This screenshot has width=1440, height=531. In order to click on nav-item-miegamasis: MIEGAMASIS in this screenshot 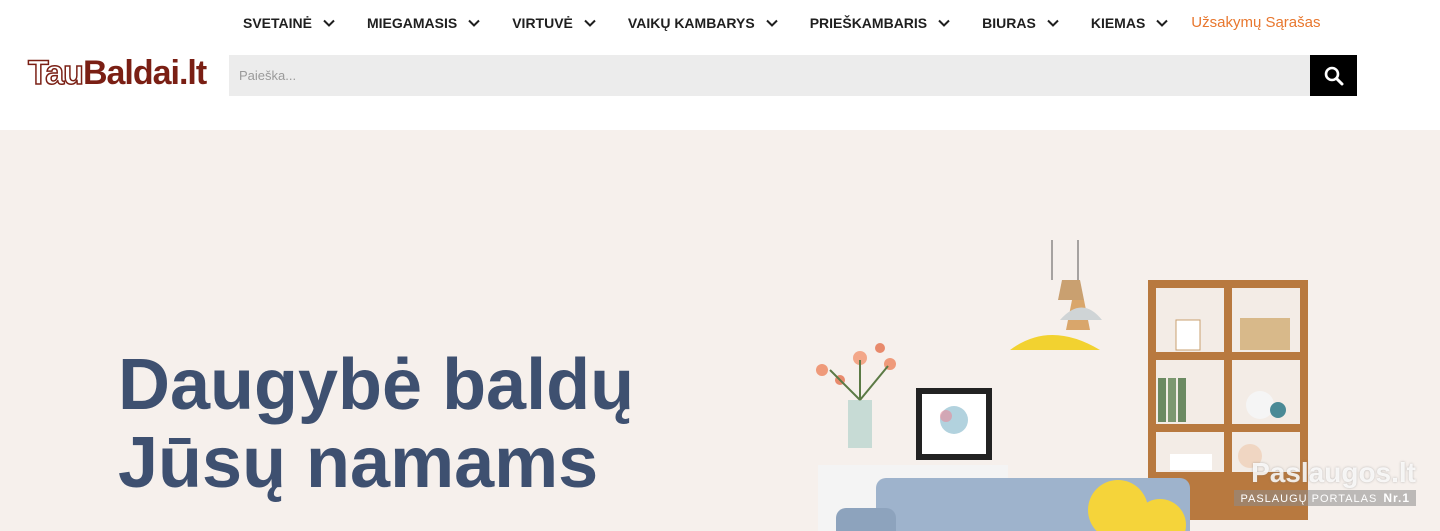, I will do `click(424, 23)`.